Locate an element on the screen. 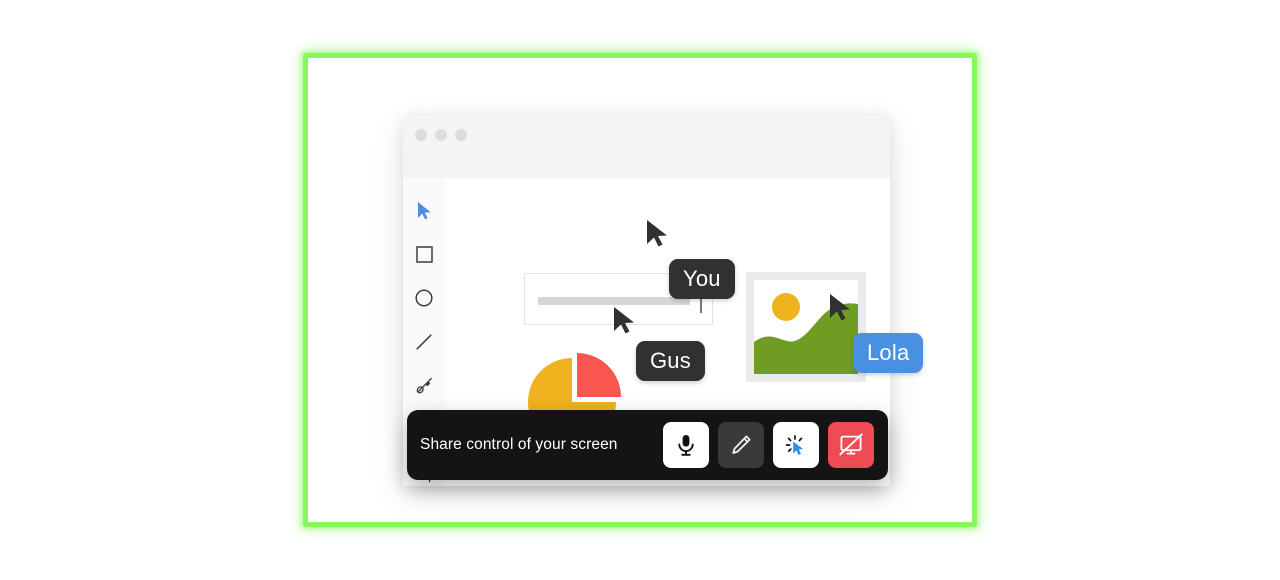 The image size is (1280, 580). pencil-icon is located at coordinates (741, 444).